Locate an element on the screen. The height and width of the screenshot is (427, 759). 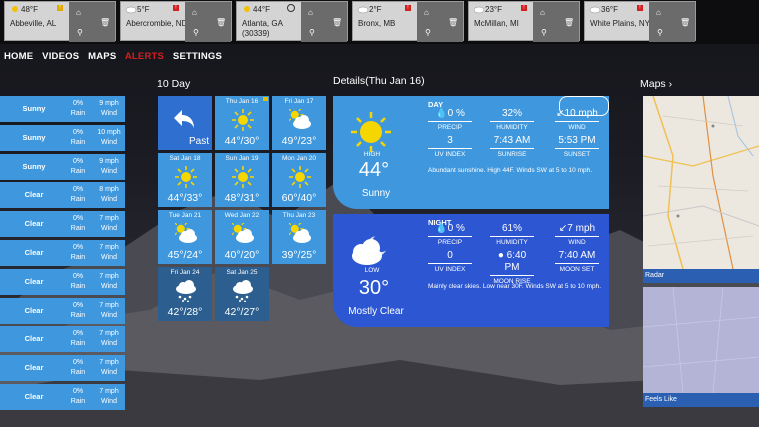
nav-videos: VIDEOS is located at coordinates (60, 56).